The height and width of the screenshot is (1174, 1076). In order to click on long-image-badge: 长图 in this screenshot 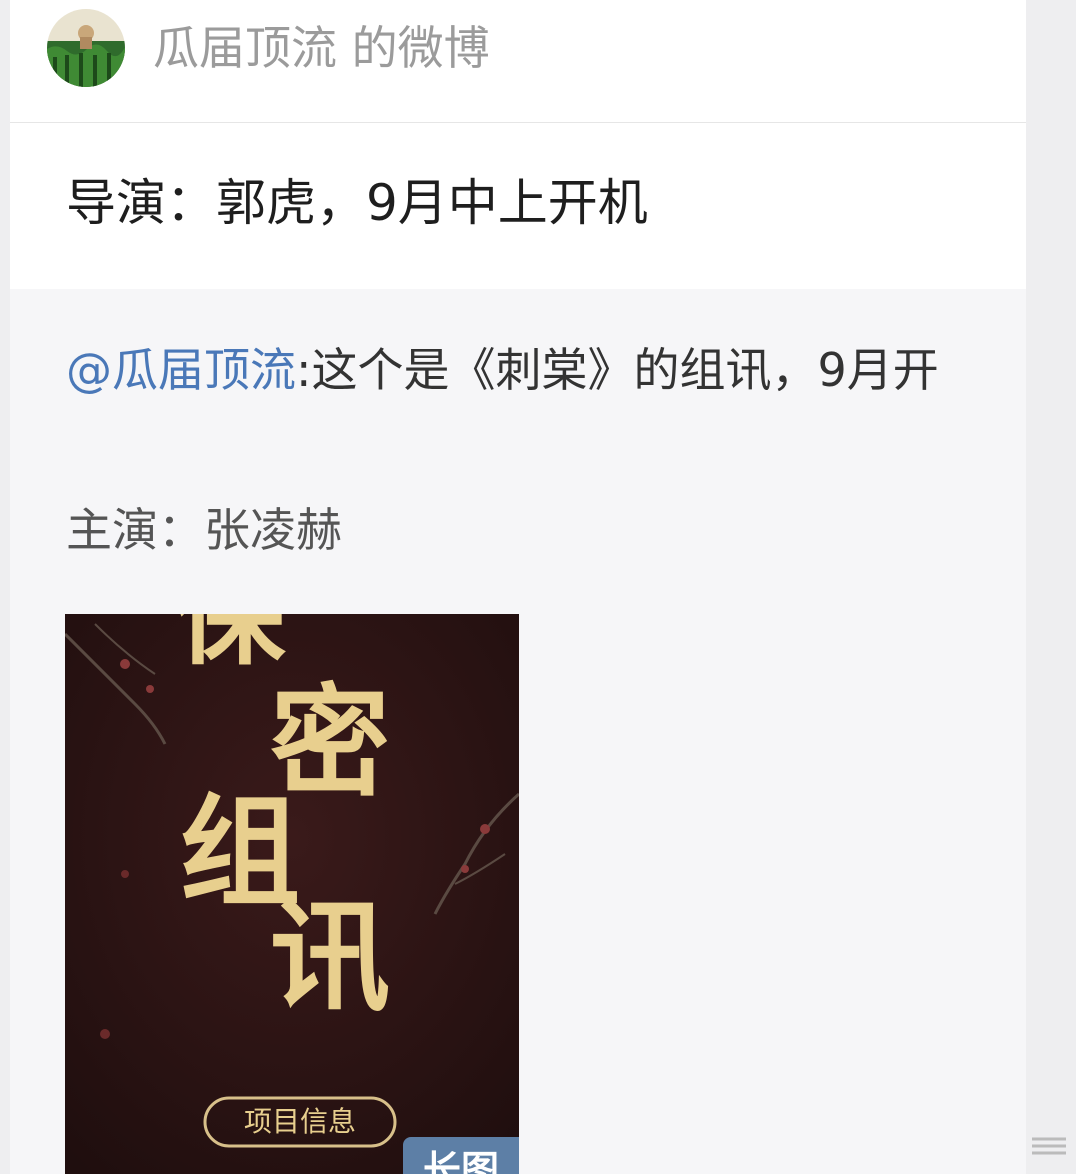, I will do `click(461, 1155)`.